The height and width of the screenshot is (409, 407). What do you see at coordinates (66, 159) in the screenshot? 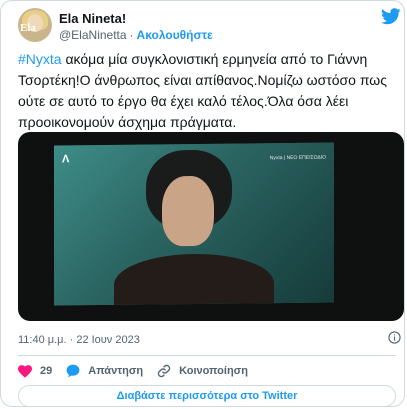
I see `channel-logo: Λ` at bounding box center [66, 159].